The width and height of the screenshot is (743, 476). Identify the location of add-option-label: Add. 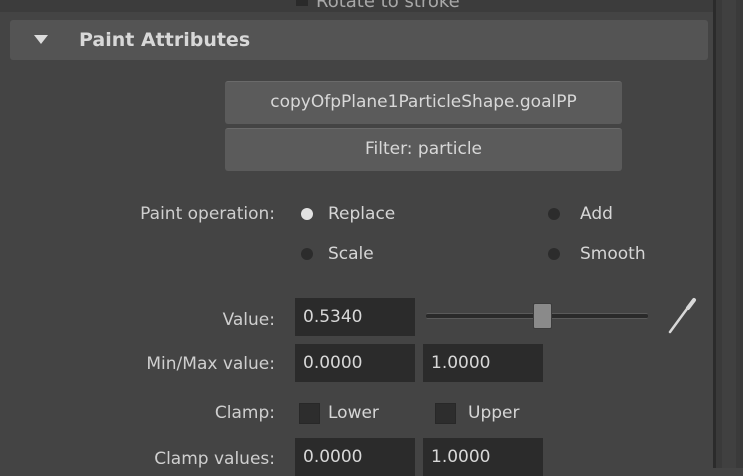
(596, 214).